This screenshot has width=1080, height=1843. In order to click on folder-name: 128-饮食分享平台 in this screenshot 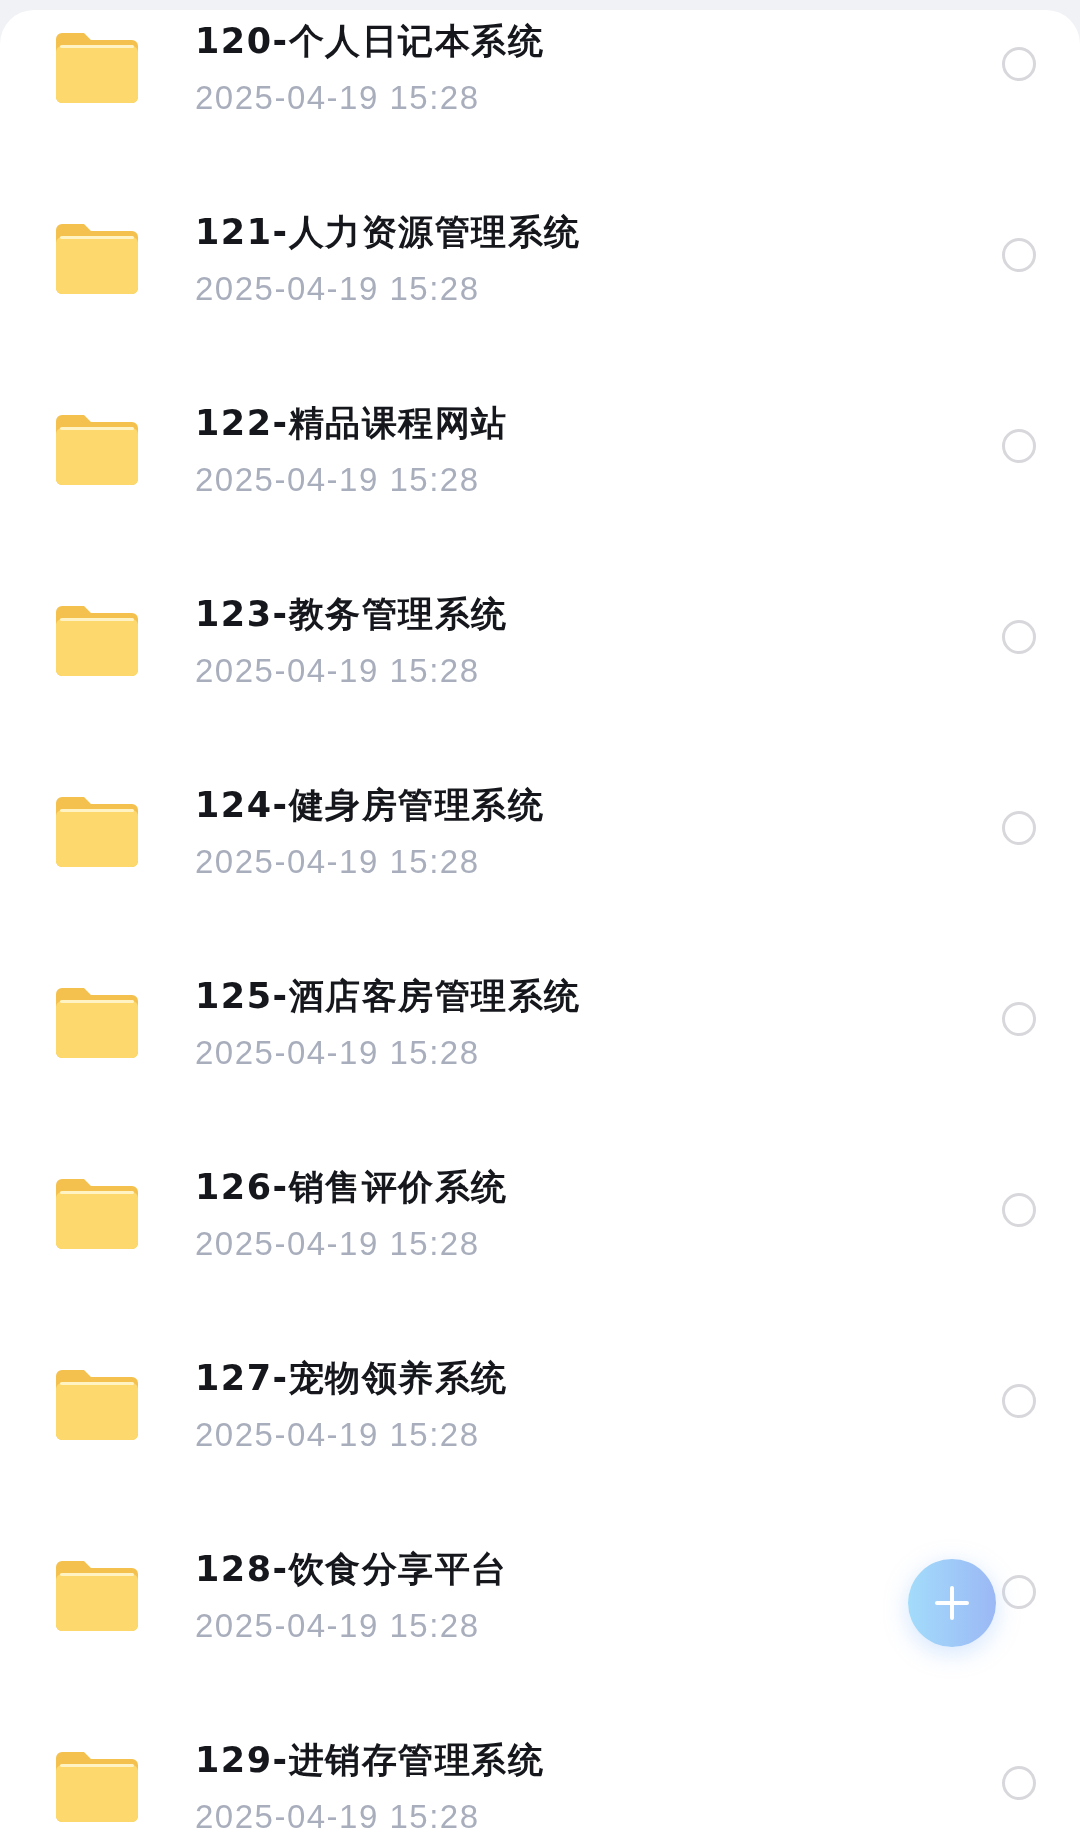, I will do `click(351, 1569)`.